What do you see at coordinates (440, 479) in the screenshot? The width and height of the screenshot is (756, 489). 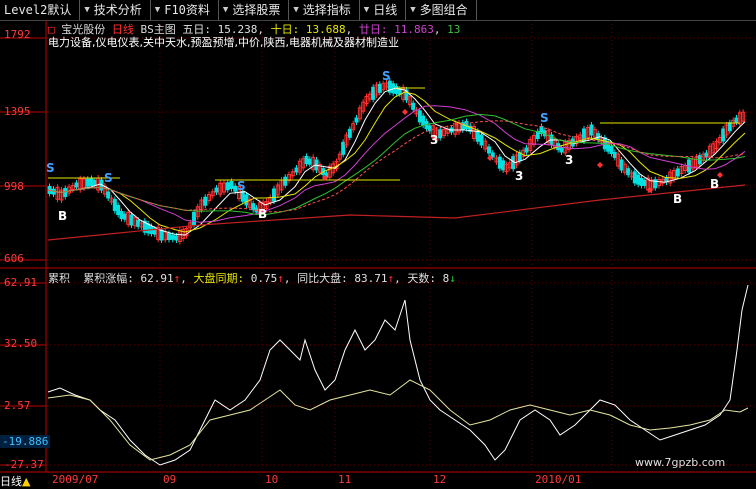 I see `date-label-5: 12` at bounding box center [440, 479].